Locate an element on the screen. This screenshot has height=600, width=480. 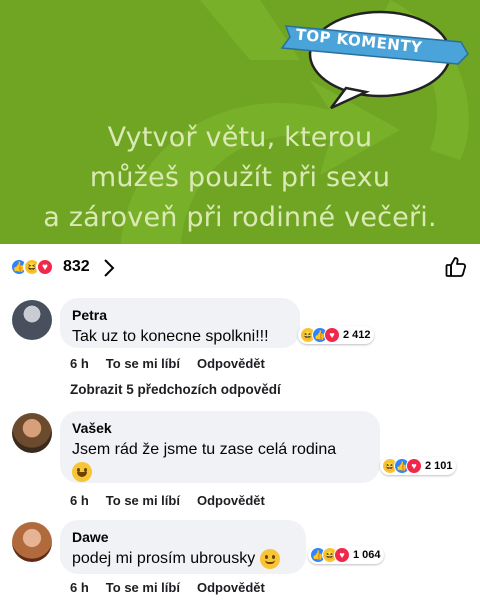
caption-line: a zároveň při rodinné večeři. is located at coordinates (240, 217).